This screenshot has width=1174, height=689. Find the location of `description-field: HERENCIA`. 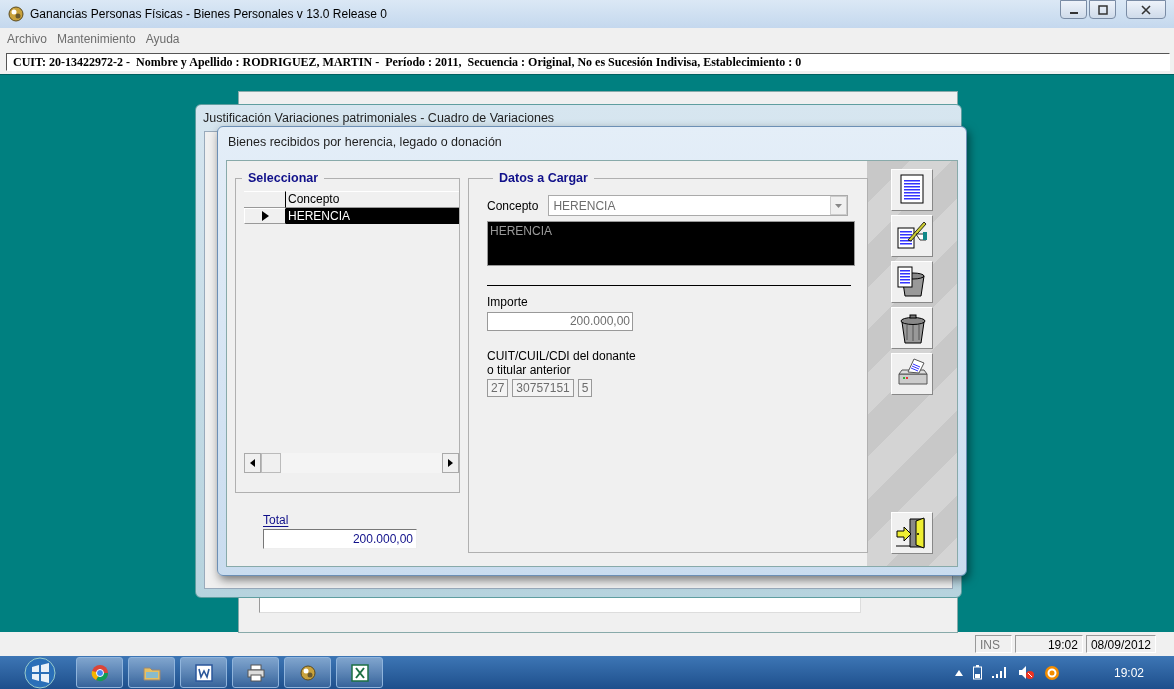

description-field: HERENCIA is located at coordinates (671, 243).